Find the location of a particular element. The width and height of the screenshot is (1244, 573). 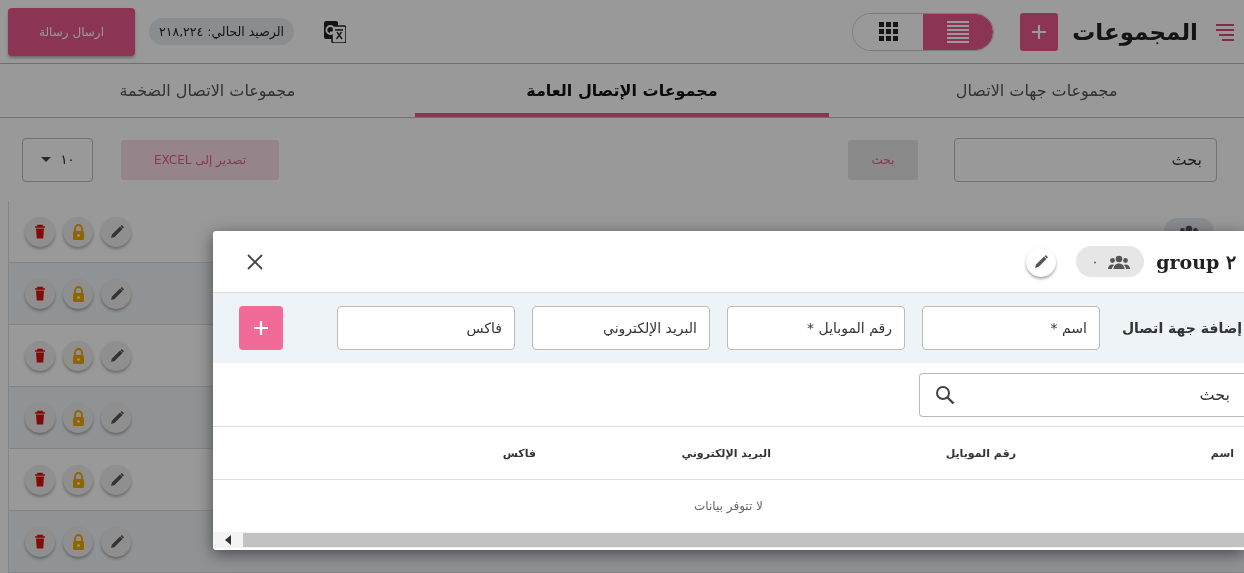

translate-icon is located at coordinates (334, 31).